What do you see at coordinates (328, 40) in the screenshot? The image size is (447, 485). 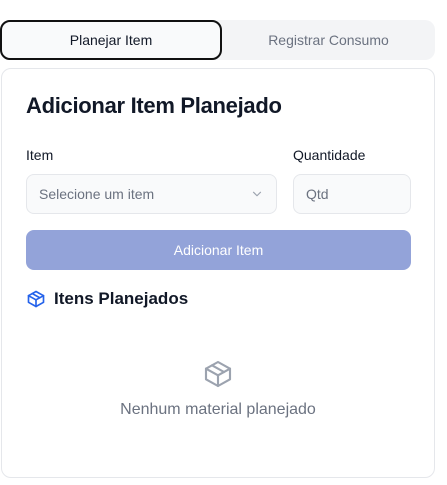 I see `tab-registrar-consumo: Registrar Consumo` at bounding box center [328, 40].